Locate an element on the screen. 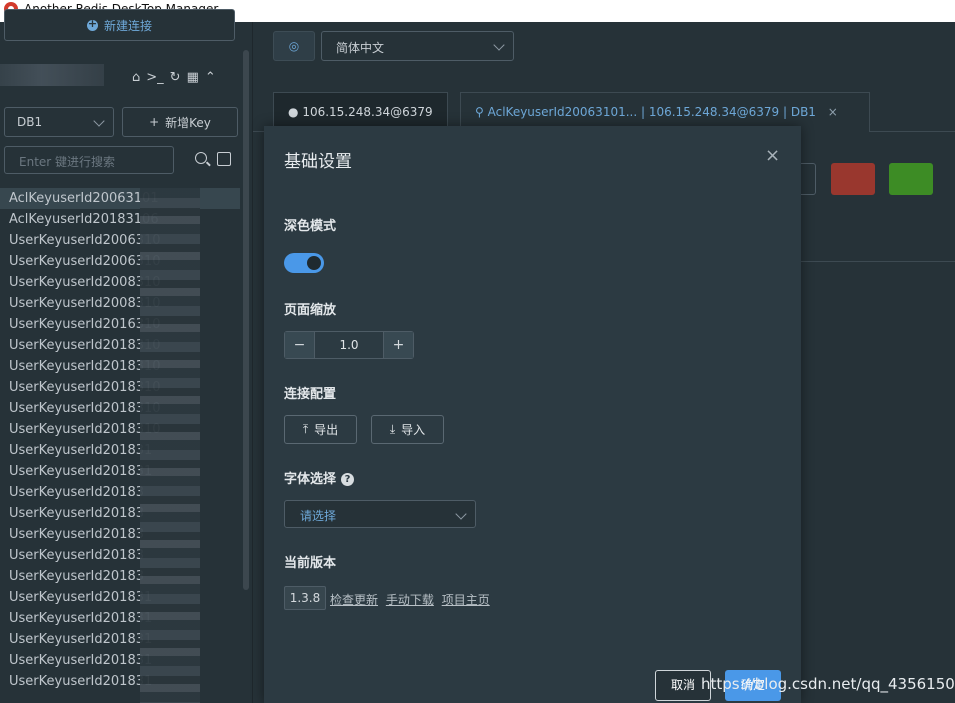 The height and width of the screenshot is (703, 955). exact-search-checkbox is located at coordinates (224, 159).